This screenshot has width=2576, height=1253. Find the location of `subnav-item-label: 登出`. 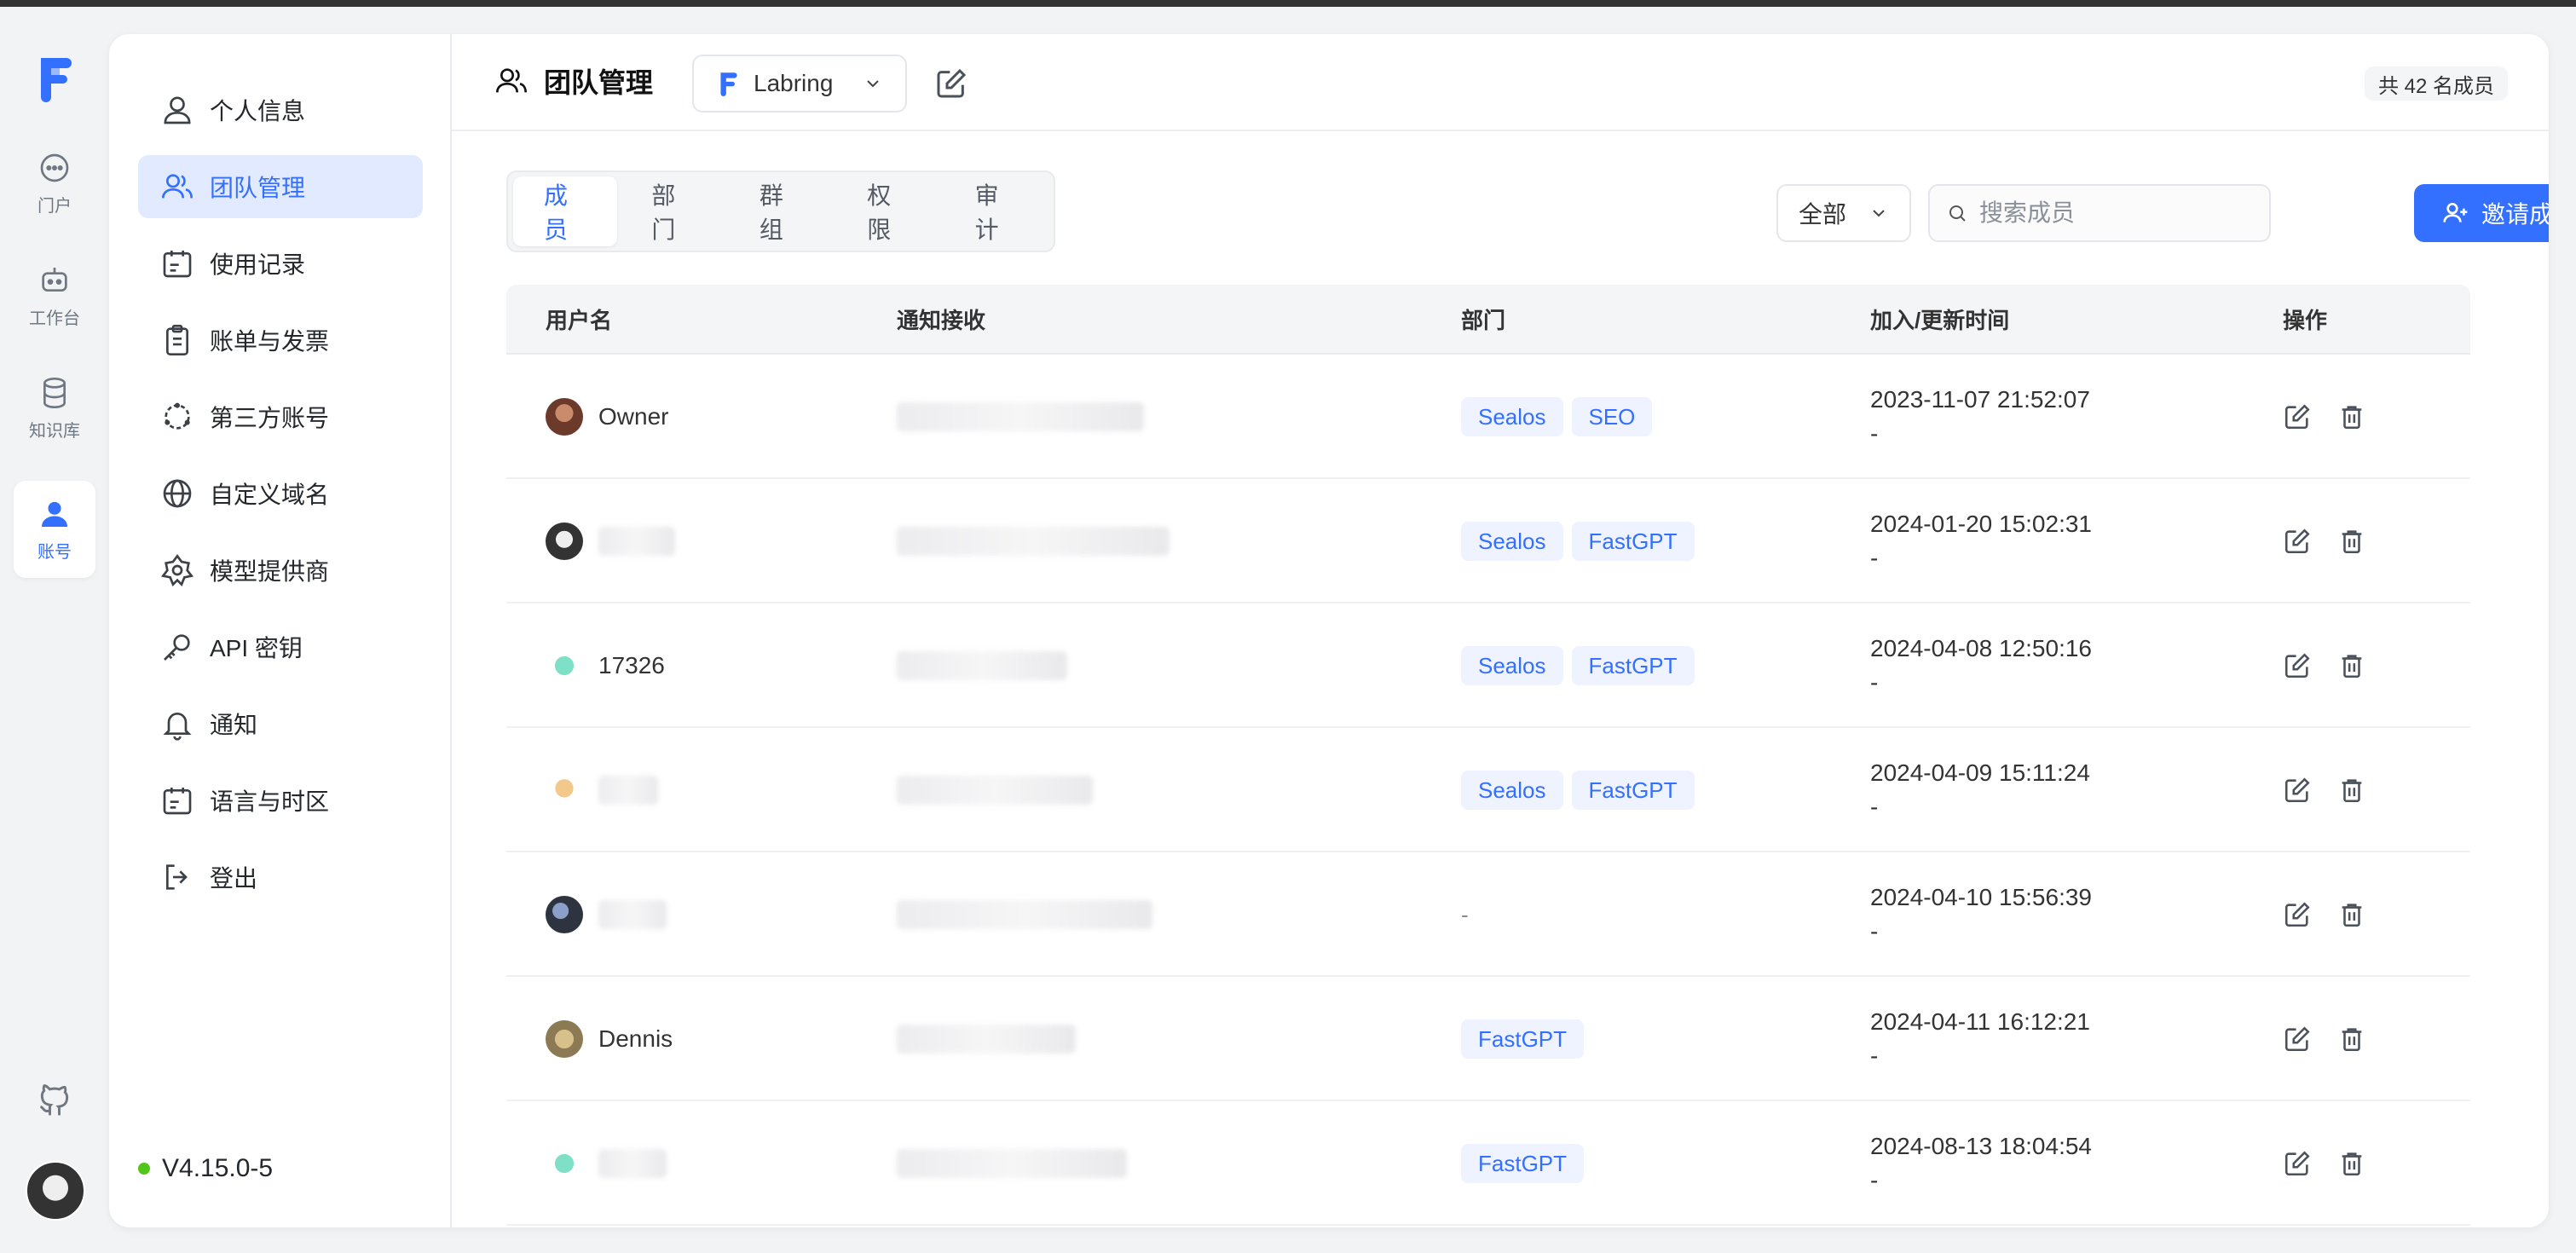

subnav-item-label: 登出 is located at coordinates (234, 878).